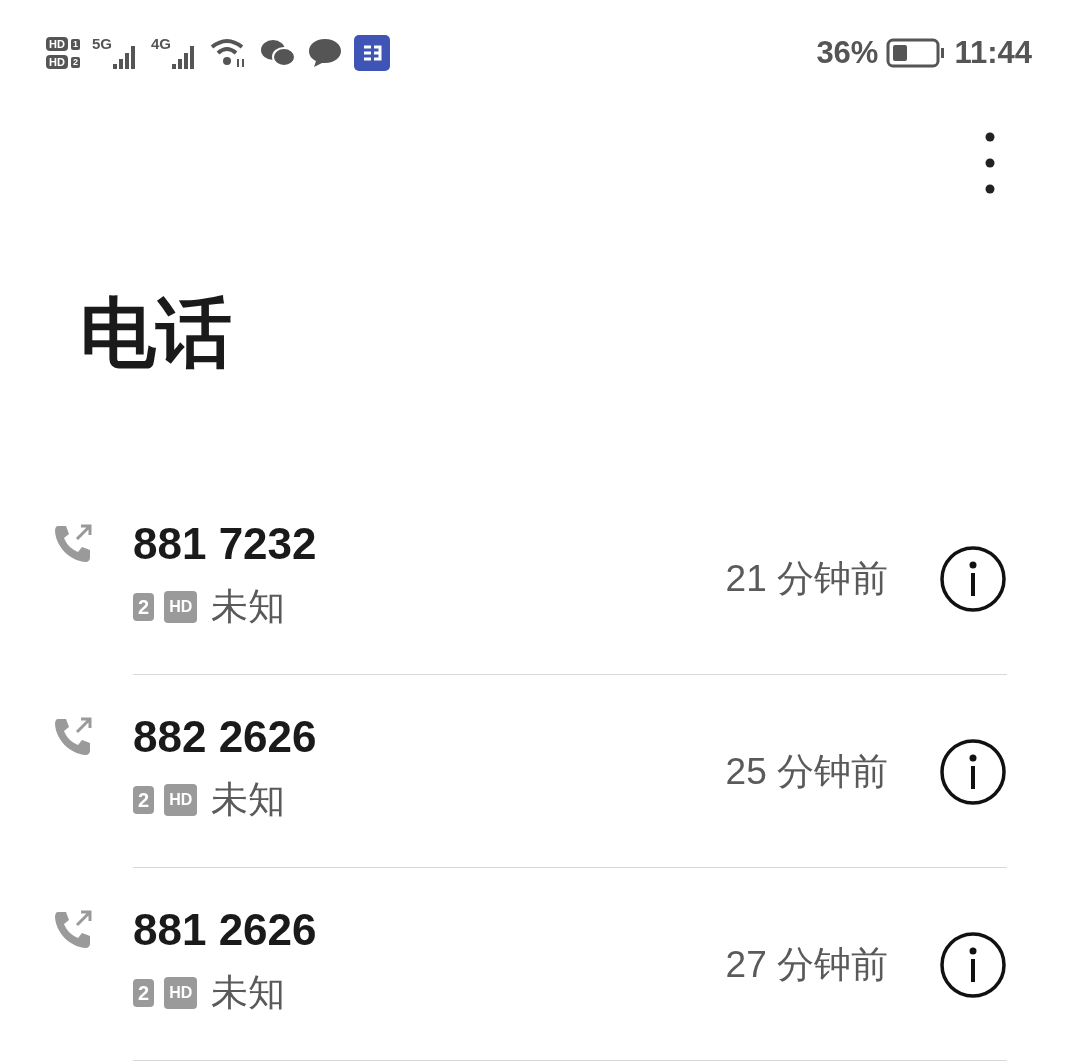 The image size is (1080, 1063). Describe the element at coordinates (75, 44) in the screenshot. I see `sim-slot: 1` at that location.